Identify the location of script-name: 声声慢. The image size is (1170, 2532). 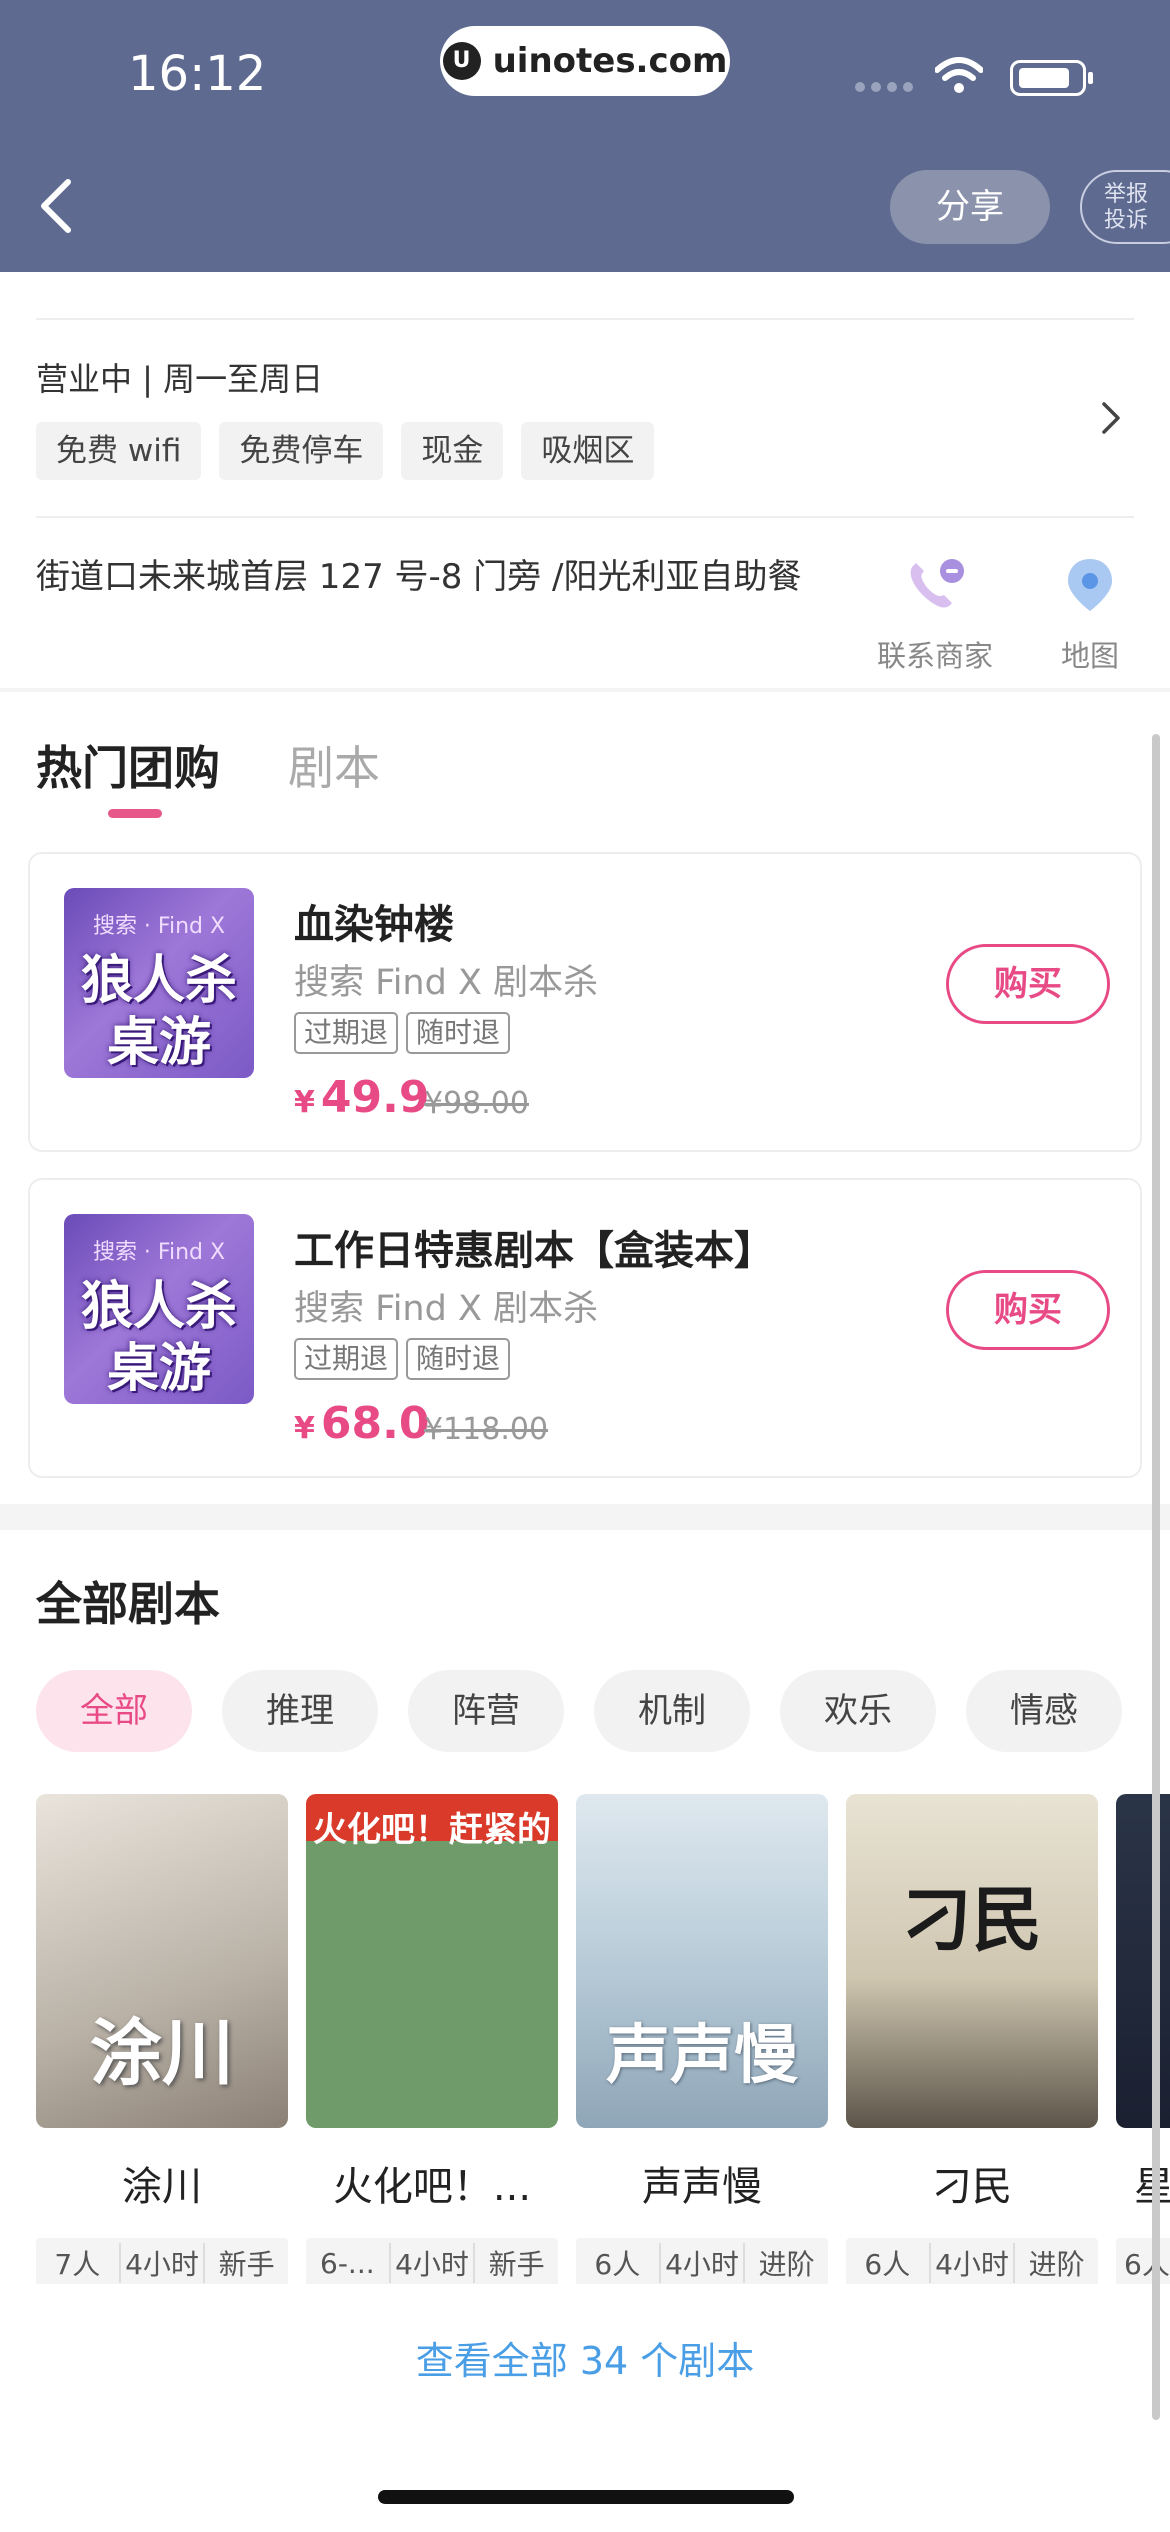
(702, 2187).